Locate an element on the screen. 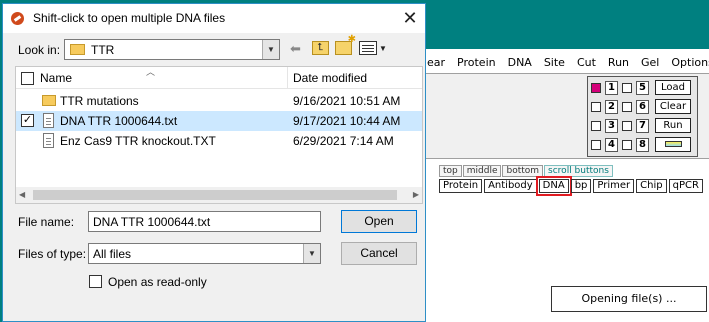 This screenshot has width=709, height=322. gel-image-icon is located at coordinates (673, 144).